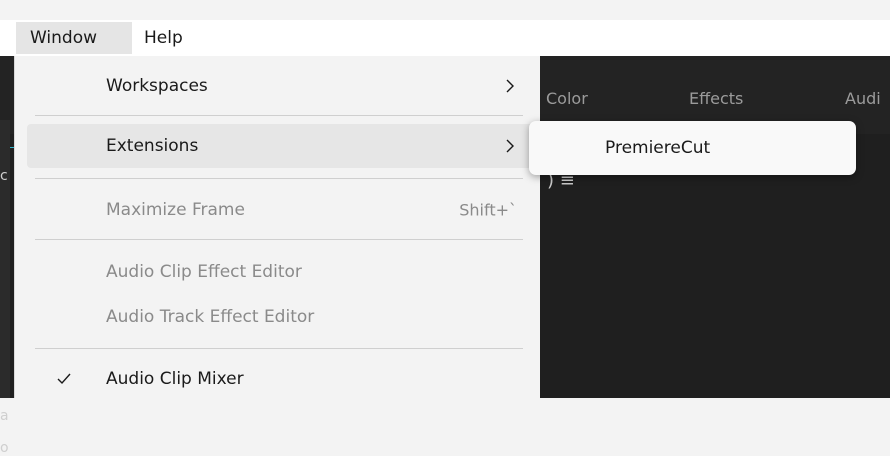 The width and height of the screenshot is (890, 456). Describe the element at coordinates (163, 38) in the screenshot. I see `menu-help: Help` at that location.